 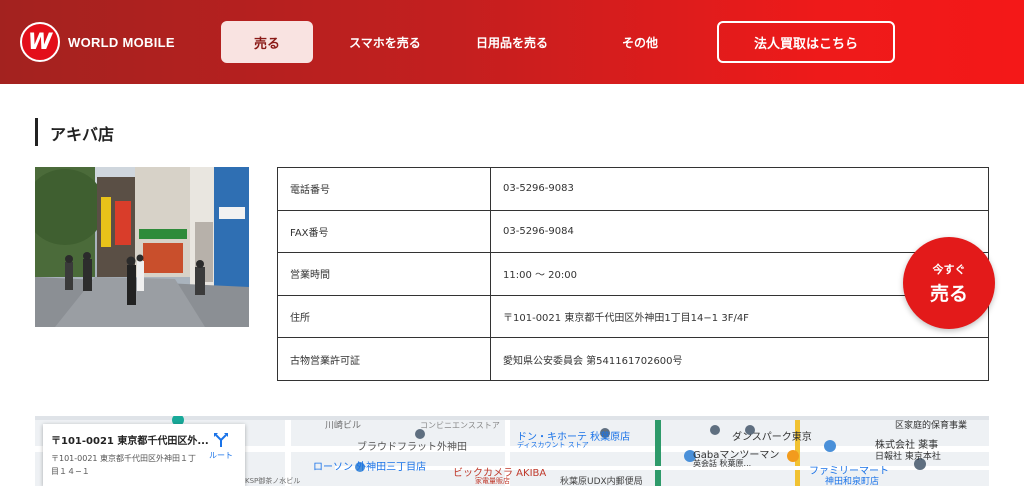 What do you see at coordinates (806, 42) in the screenshot?
I see `corporate-purchase-button: 法人買取はこちら` at bounding box center [806, 42].